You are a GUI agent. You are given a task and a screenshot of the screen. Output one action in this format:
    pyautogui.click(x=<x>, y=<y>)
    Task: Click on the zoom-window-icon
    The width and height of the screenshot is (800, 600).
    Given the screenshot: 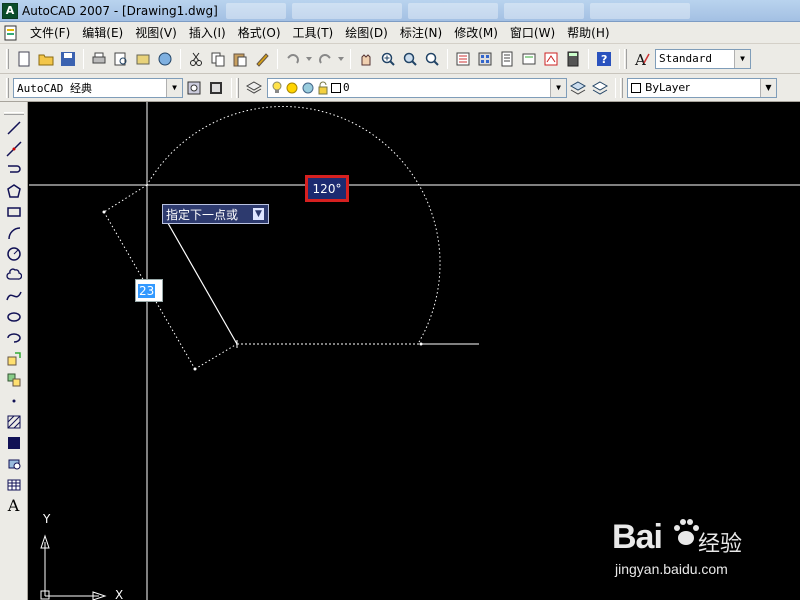 What is the action you would take?
    pyautogui.click(x=410, y=59)
    